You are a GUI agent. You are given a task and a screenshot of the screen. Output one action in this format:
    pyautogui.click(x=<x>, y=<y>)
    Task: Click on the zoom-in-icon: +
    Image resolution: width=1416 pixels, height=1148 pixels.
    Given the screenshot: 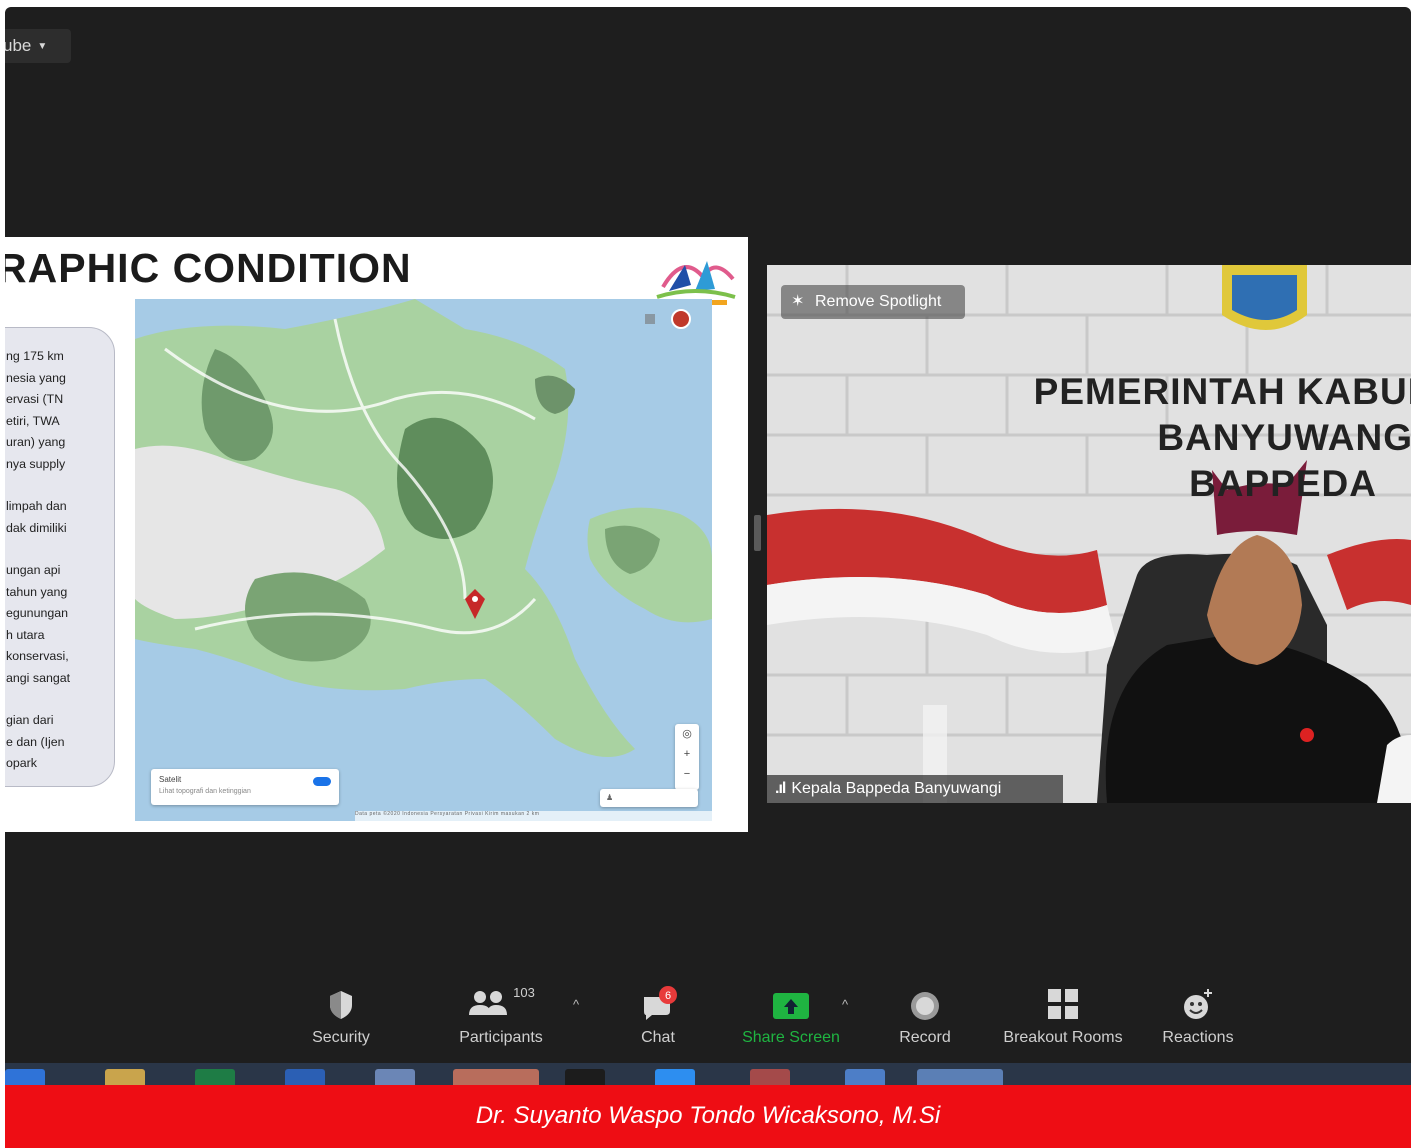 What is the action you would take?
    pyautogui.click(x=687, y=754)
    